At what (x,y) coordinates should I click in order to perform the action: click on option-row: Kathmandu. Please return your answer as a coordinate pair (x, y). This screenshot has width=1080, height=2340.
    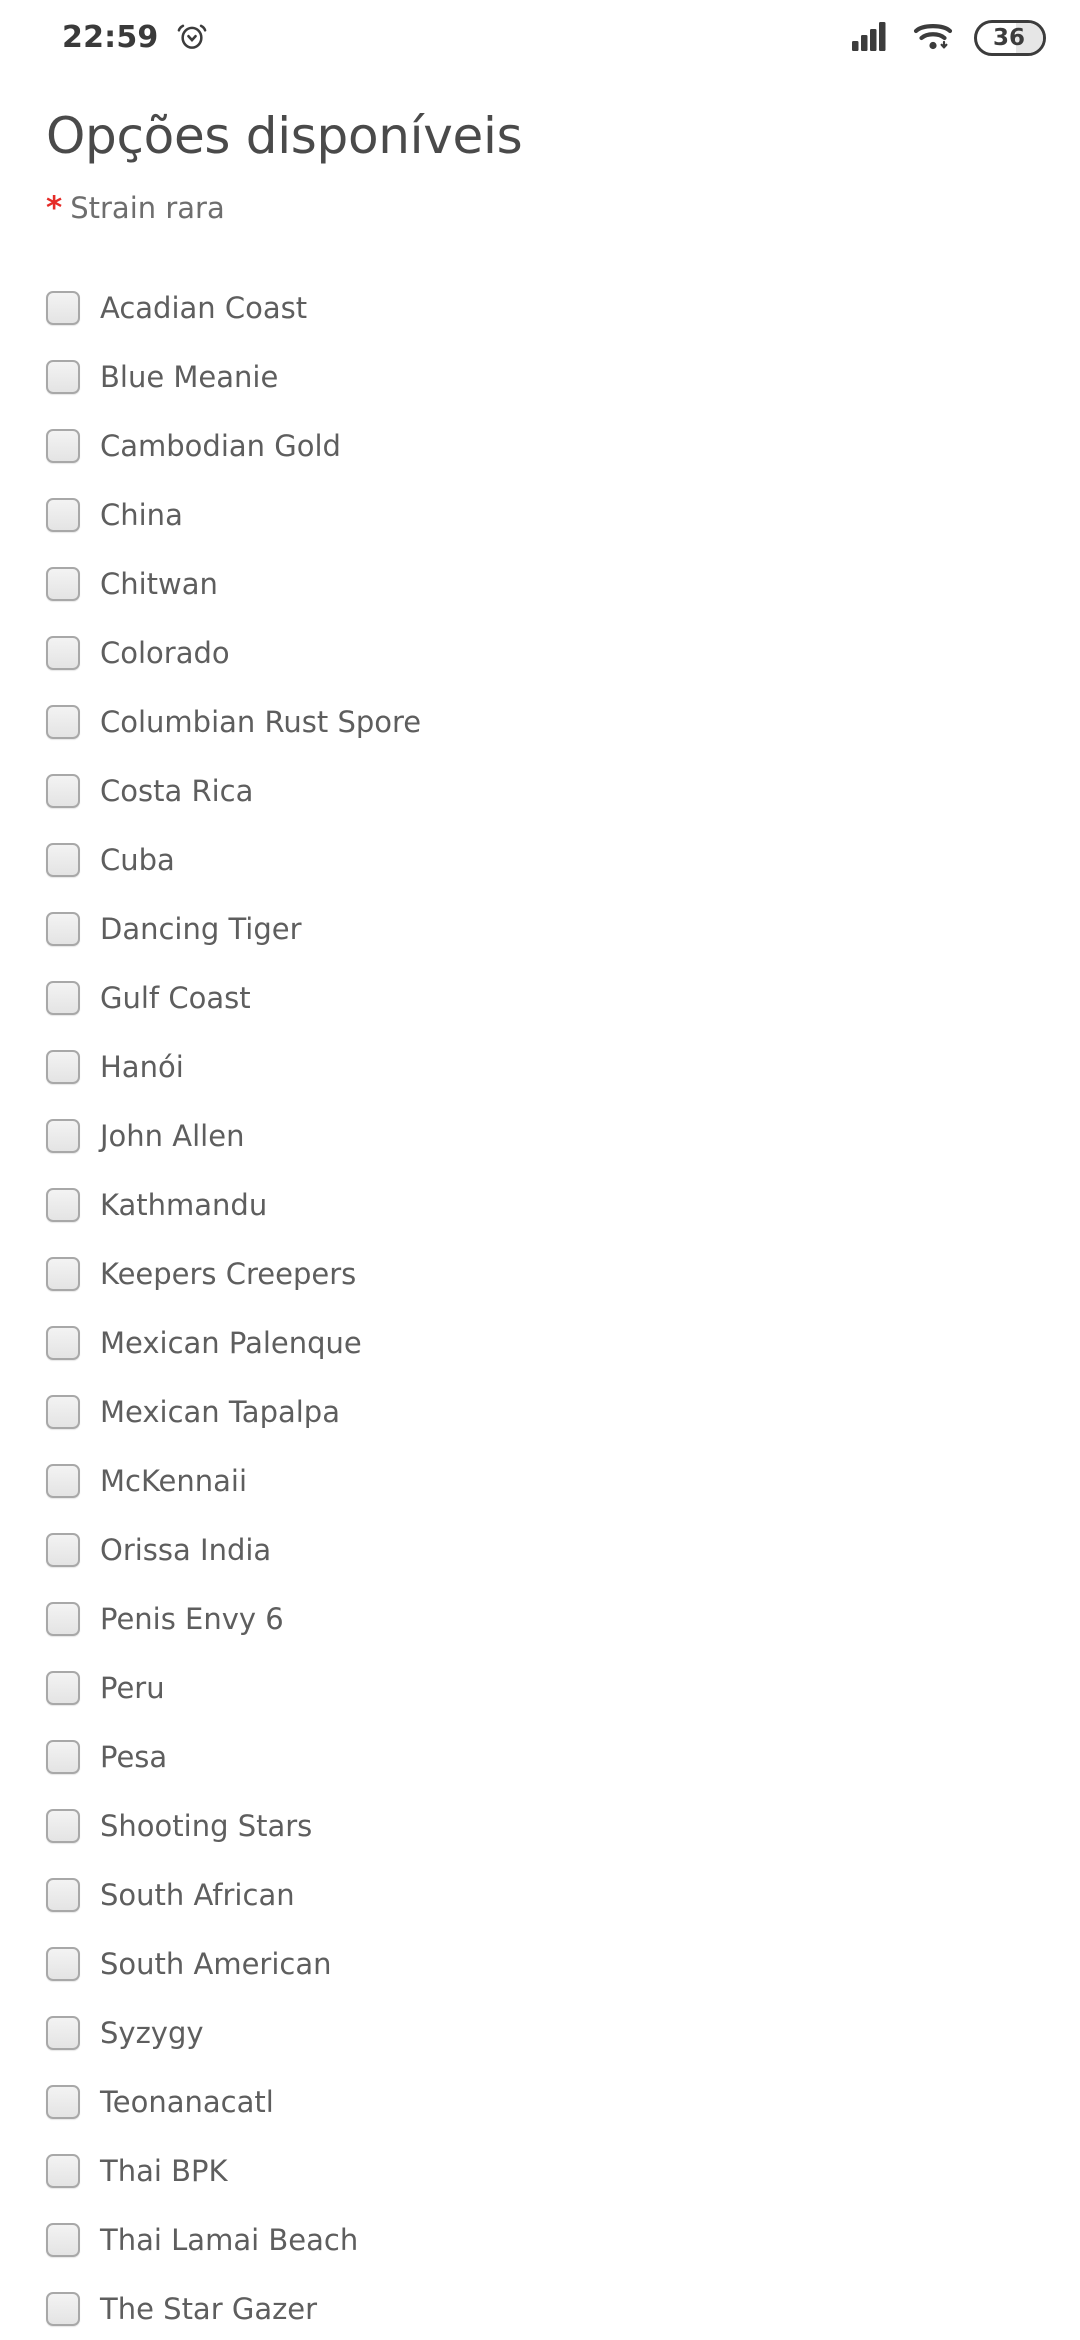
    Looking at the image, I should click on (540, 1205).